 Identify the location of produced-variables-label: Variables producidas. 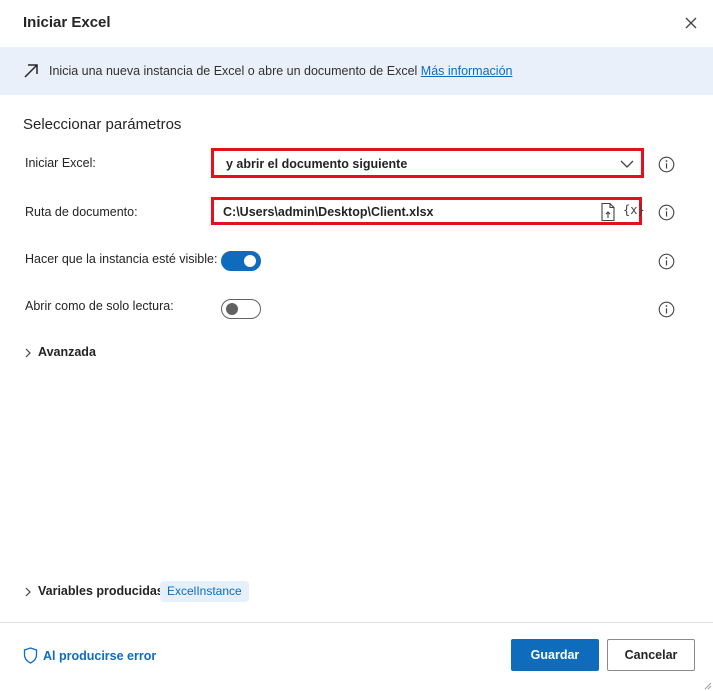
(101, 591).